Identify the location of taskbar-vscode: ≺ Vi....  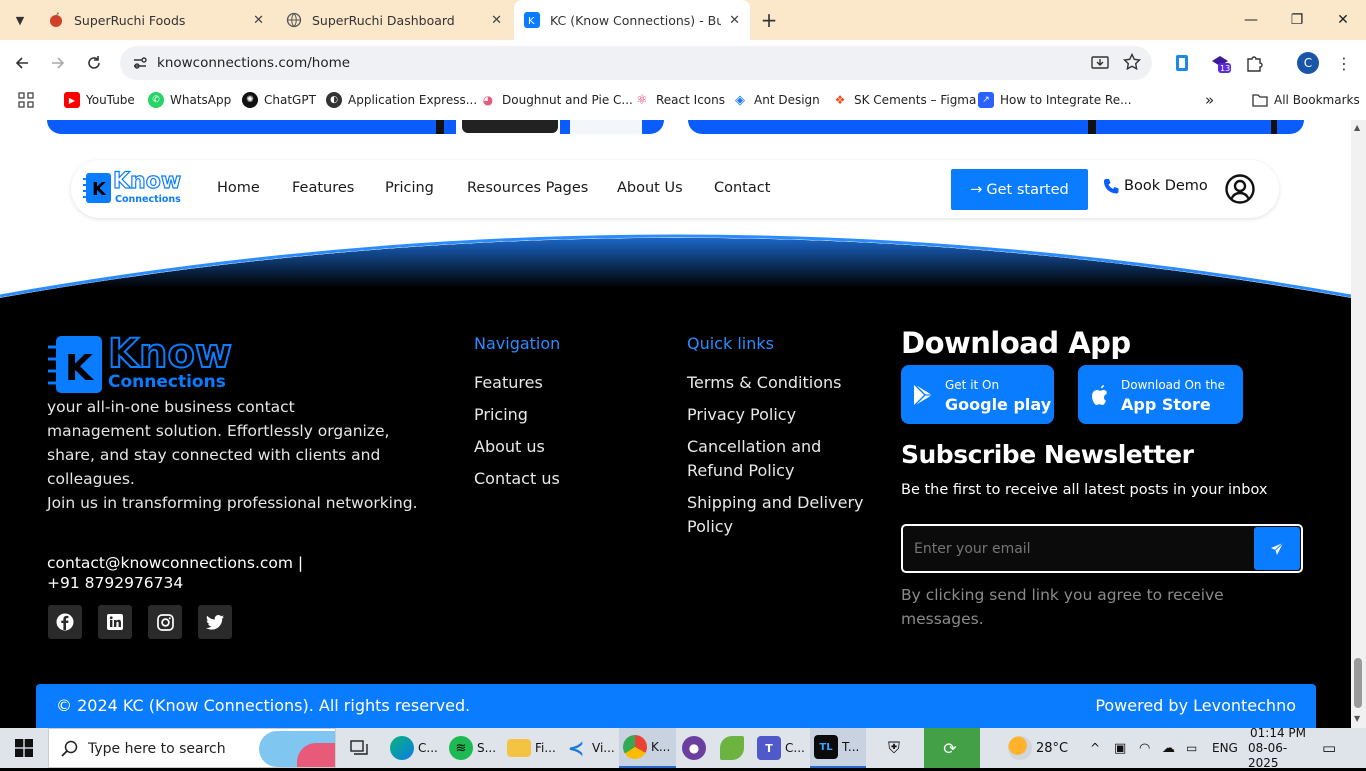
(589, 748).